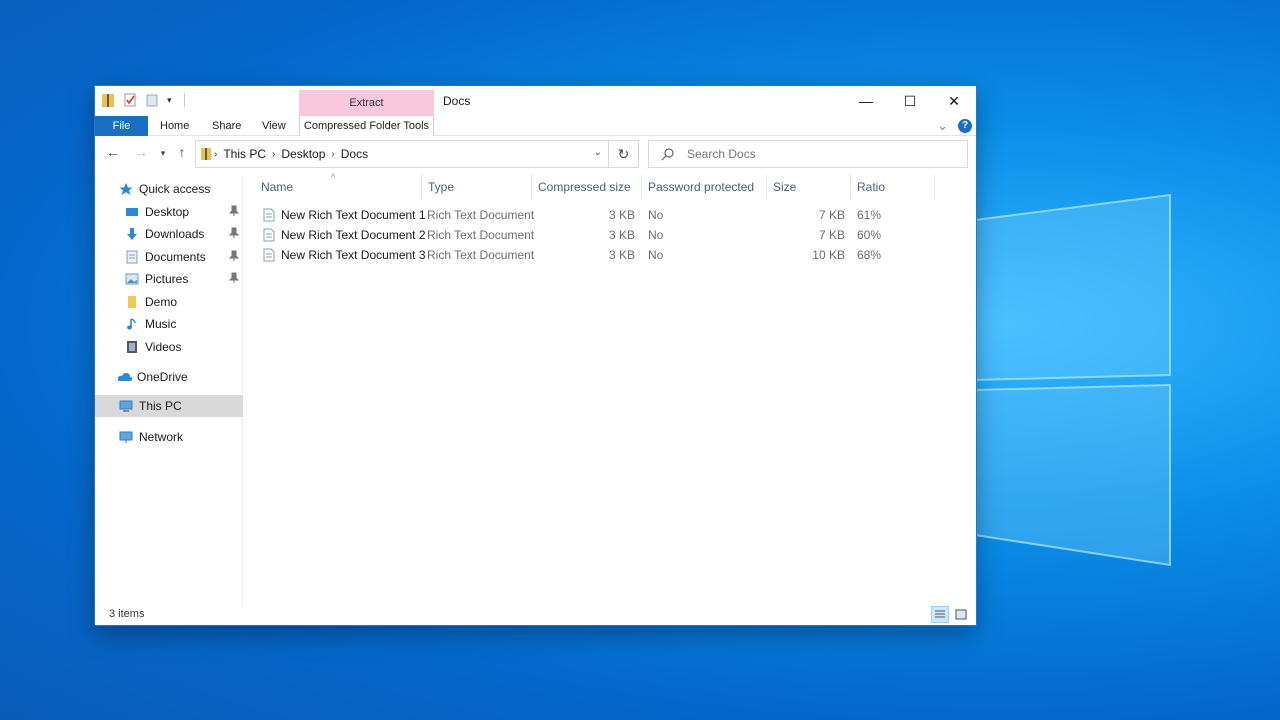 Image resolution: width=1280 pixels, height=720 pixels. I want to click on sidebar-item-label: This PC, so click(160, 406).